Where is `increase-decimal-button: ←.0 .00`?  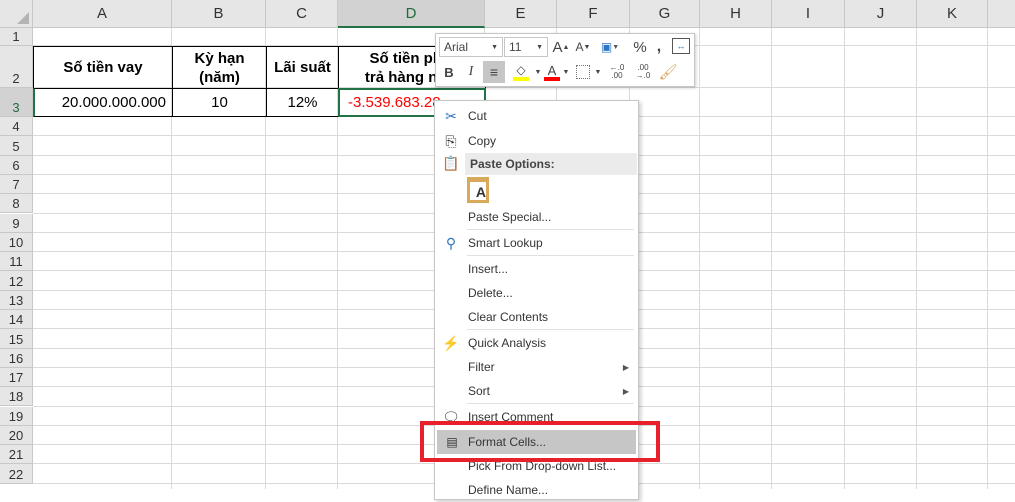 increase-decimal-button: ←.0 .00 is located at coordinates (617, 72).